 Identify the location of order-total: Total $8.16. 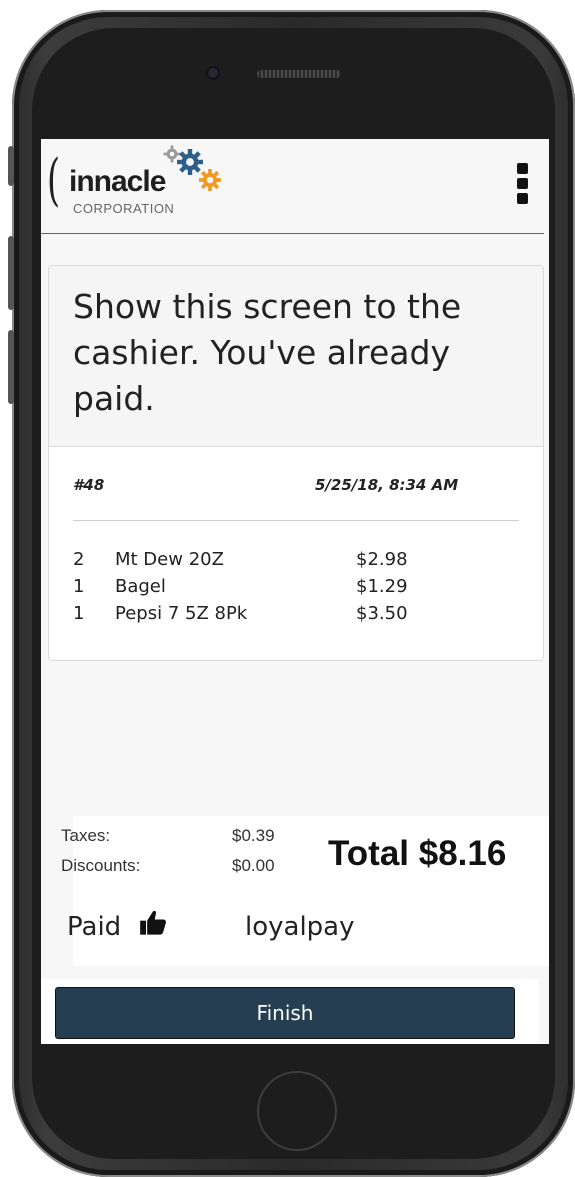
(417, 853).